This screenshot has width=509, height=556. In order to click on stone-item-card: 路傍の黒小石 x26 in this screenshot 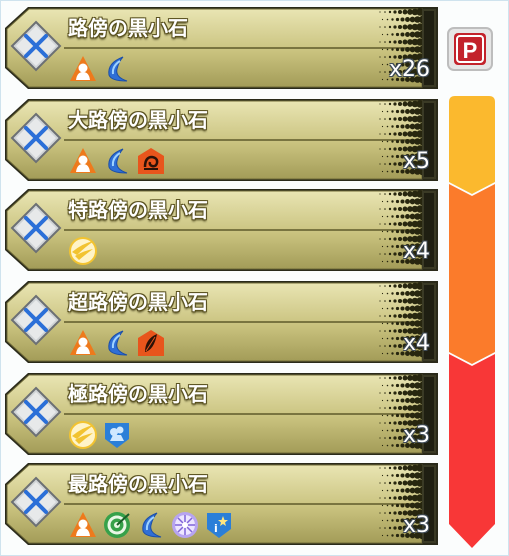, I will do `click(222, 48)`.